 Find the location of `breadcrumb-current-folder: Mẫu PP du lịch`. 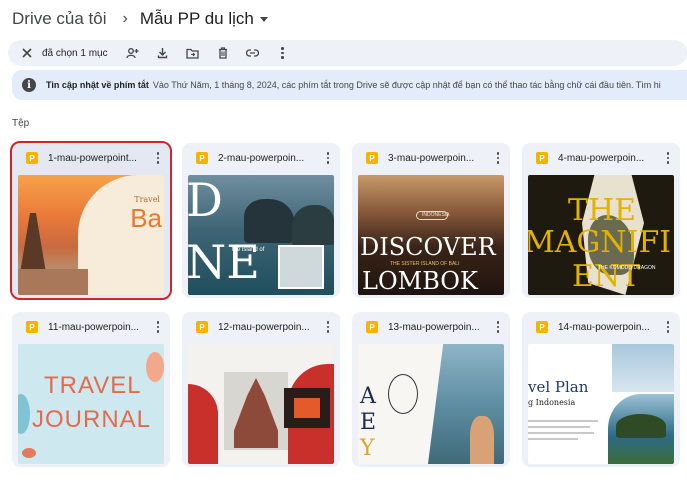

breadcrumb-current-folder: Mẫu PP du lịch is located at coordinates (197, 19).